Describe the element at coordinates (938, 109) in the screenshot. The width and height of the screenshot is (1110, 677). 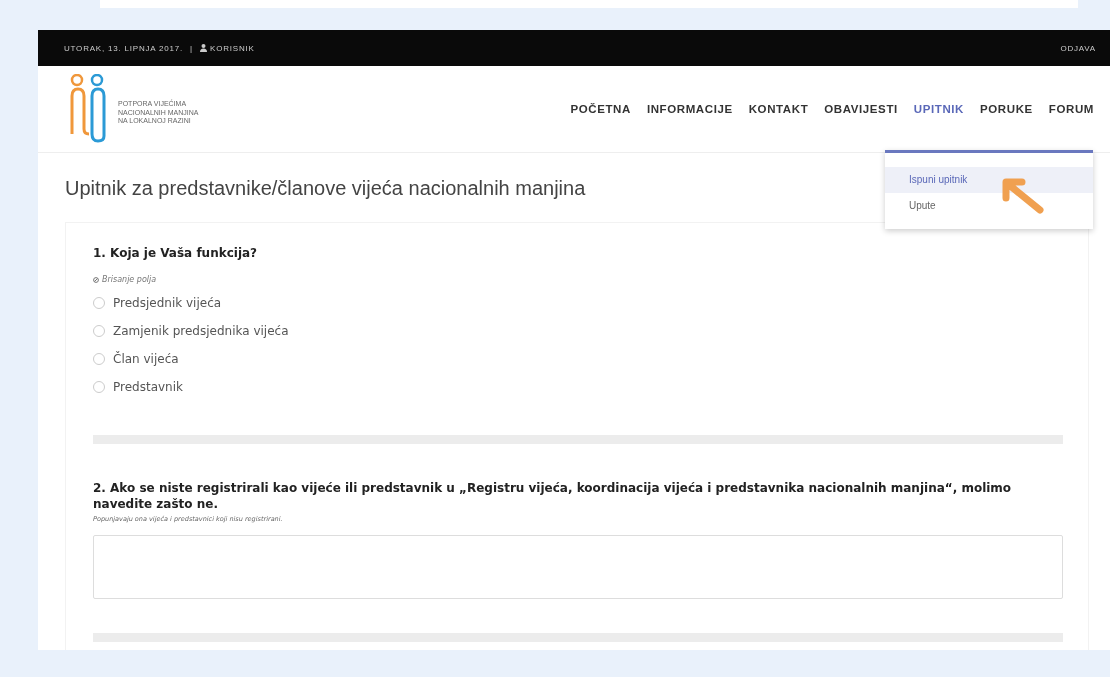
I see `nav-link: UPITNIK` at that location.